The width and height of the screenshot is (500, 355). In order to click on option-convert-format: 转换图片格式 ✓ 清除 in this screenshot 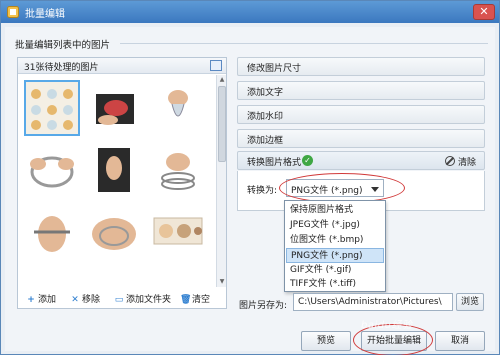, I will do `click(361, 160)`.